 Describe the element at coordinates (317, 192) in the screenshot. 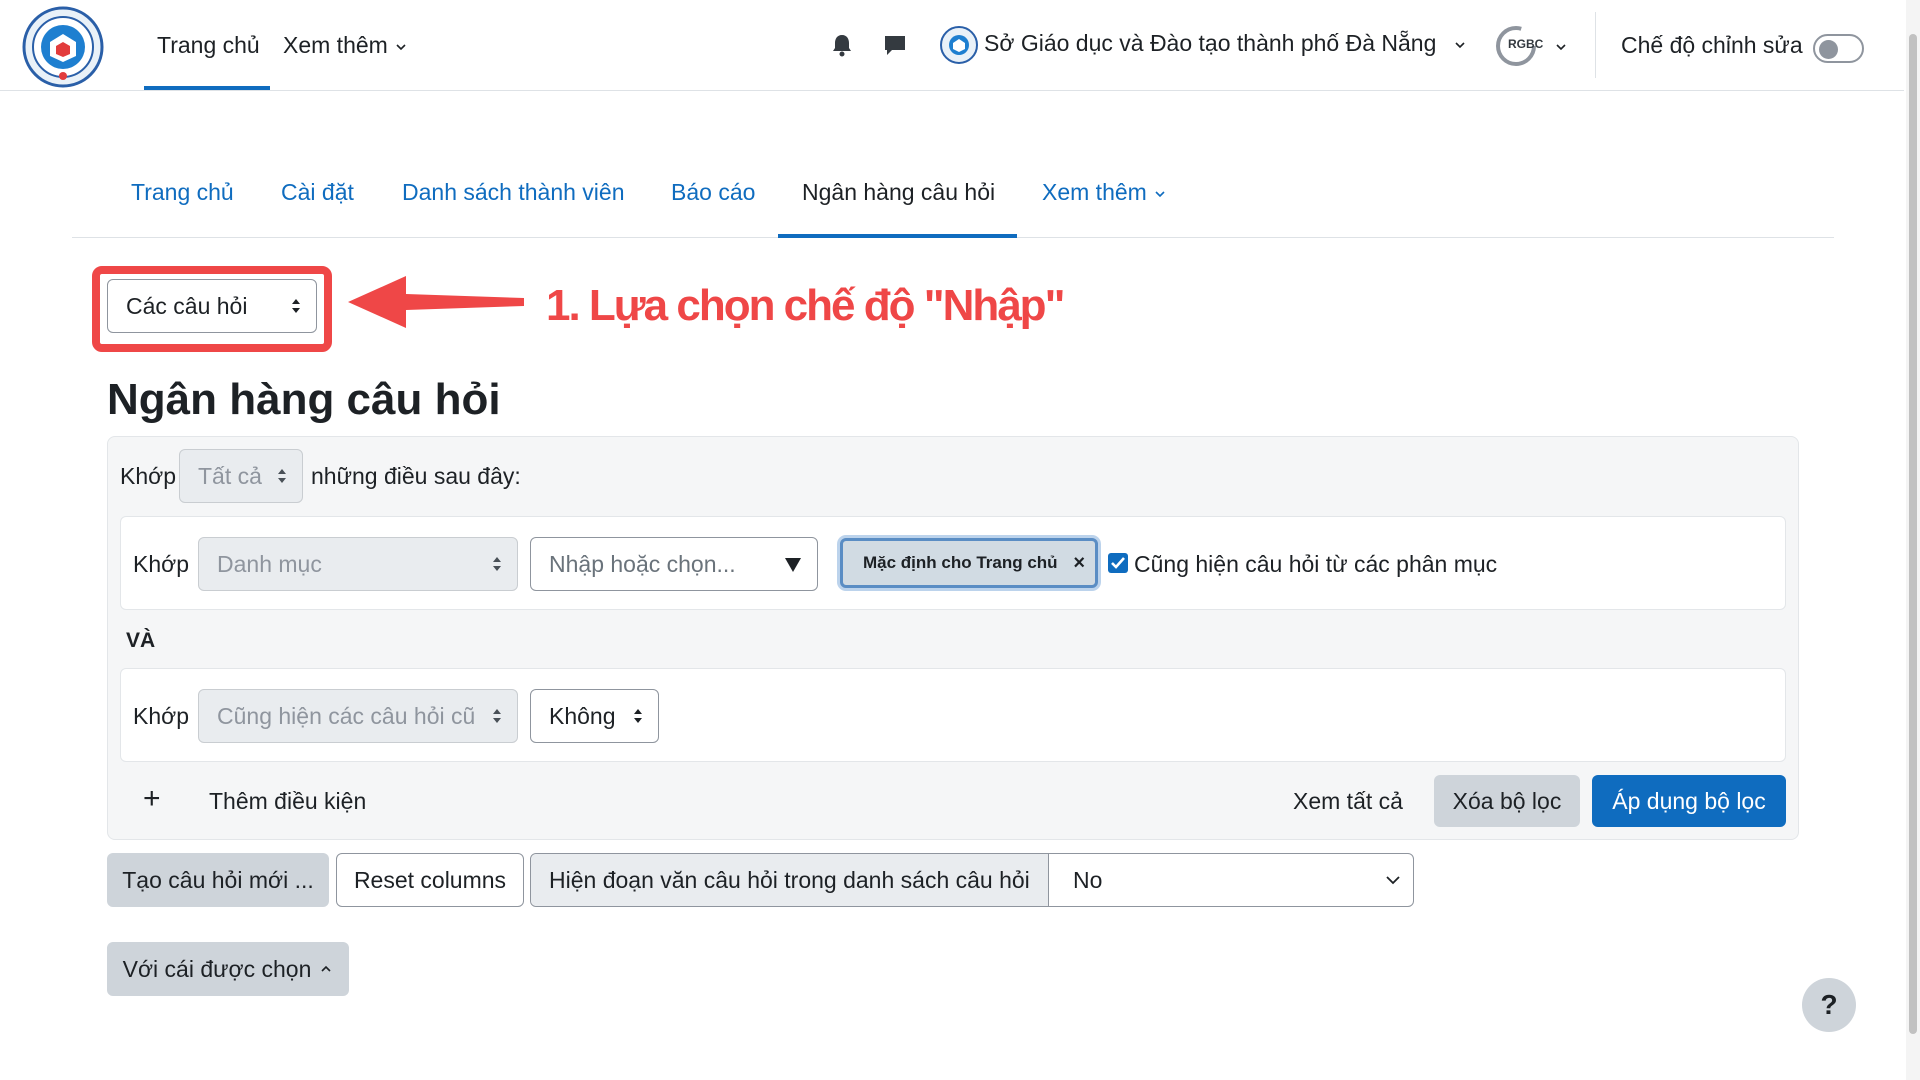

I see `tab-settings: Cài đặt` at that location.